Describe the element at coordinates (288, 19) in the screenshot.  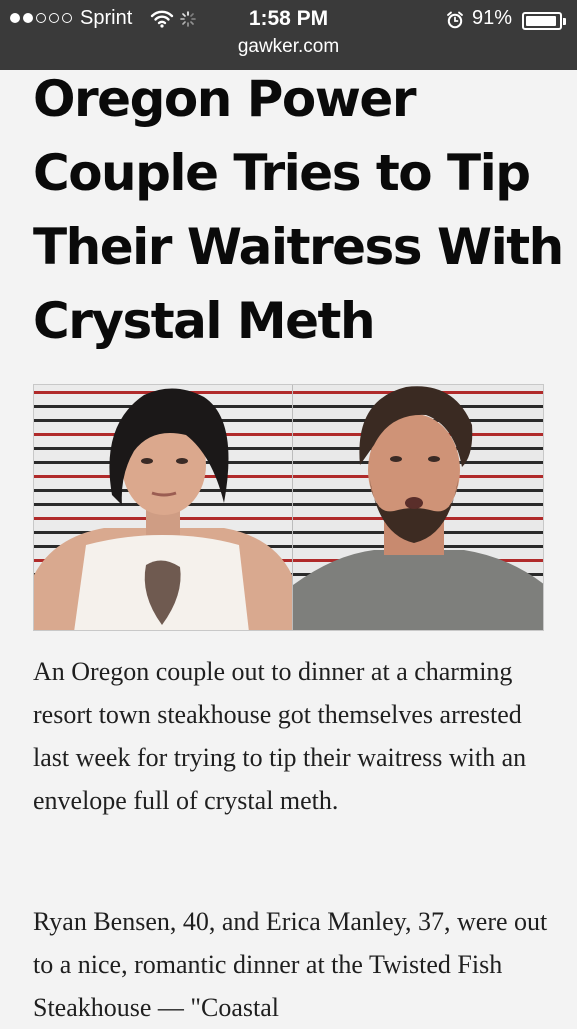
I see `status-row: Sprint 1:58 PM 91%` at that location.